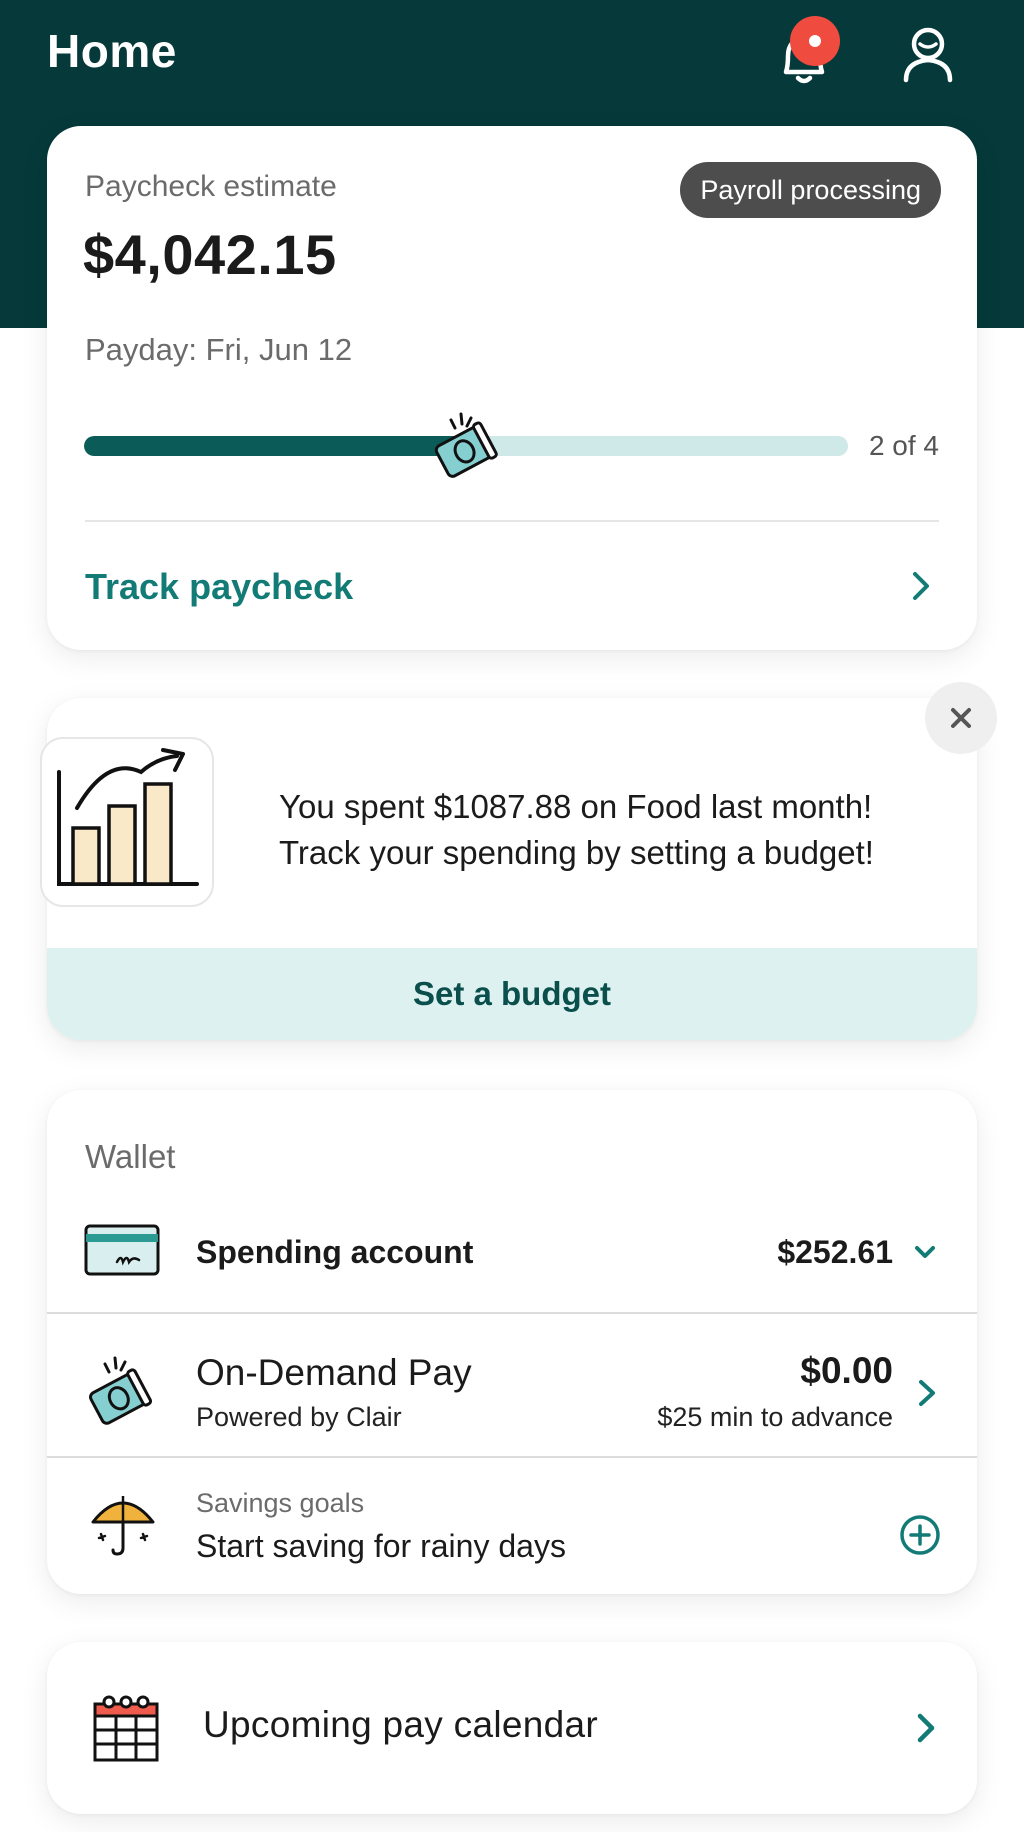 This screenshot has height=1832, width=1024. What do you see at coordinates (925, 1252) in the screenshot?
I see `chevron-down-icon` at bounding box center [925, 1252].